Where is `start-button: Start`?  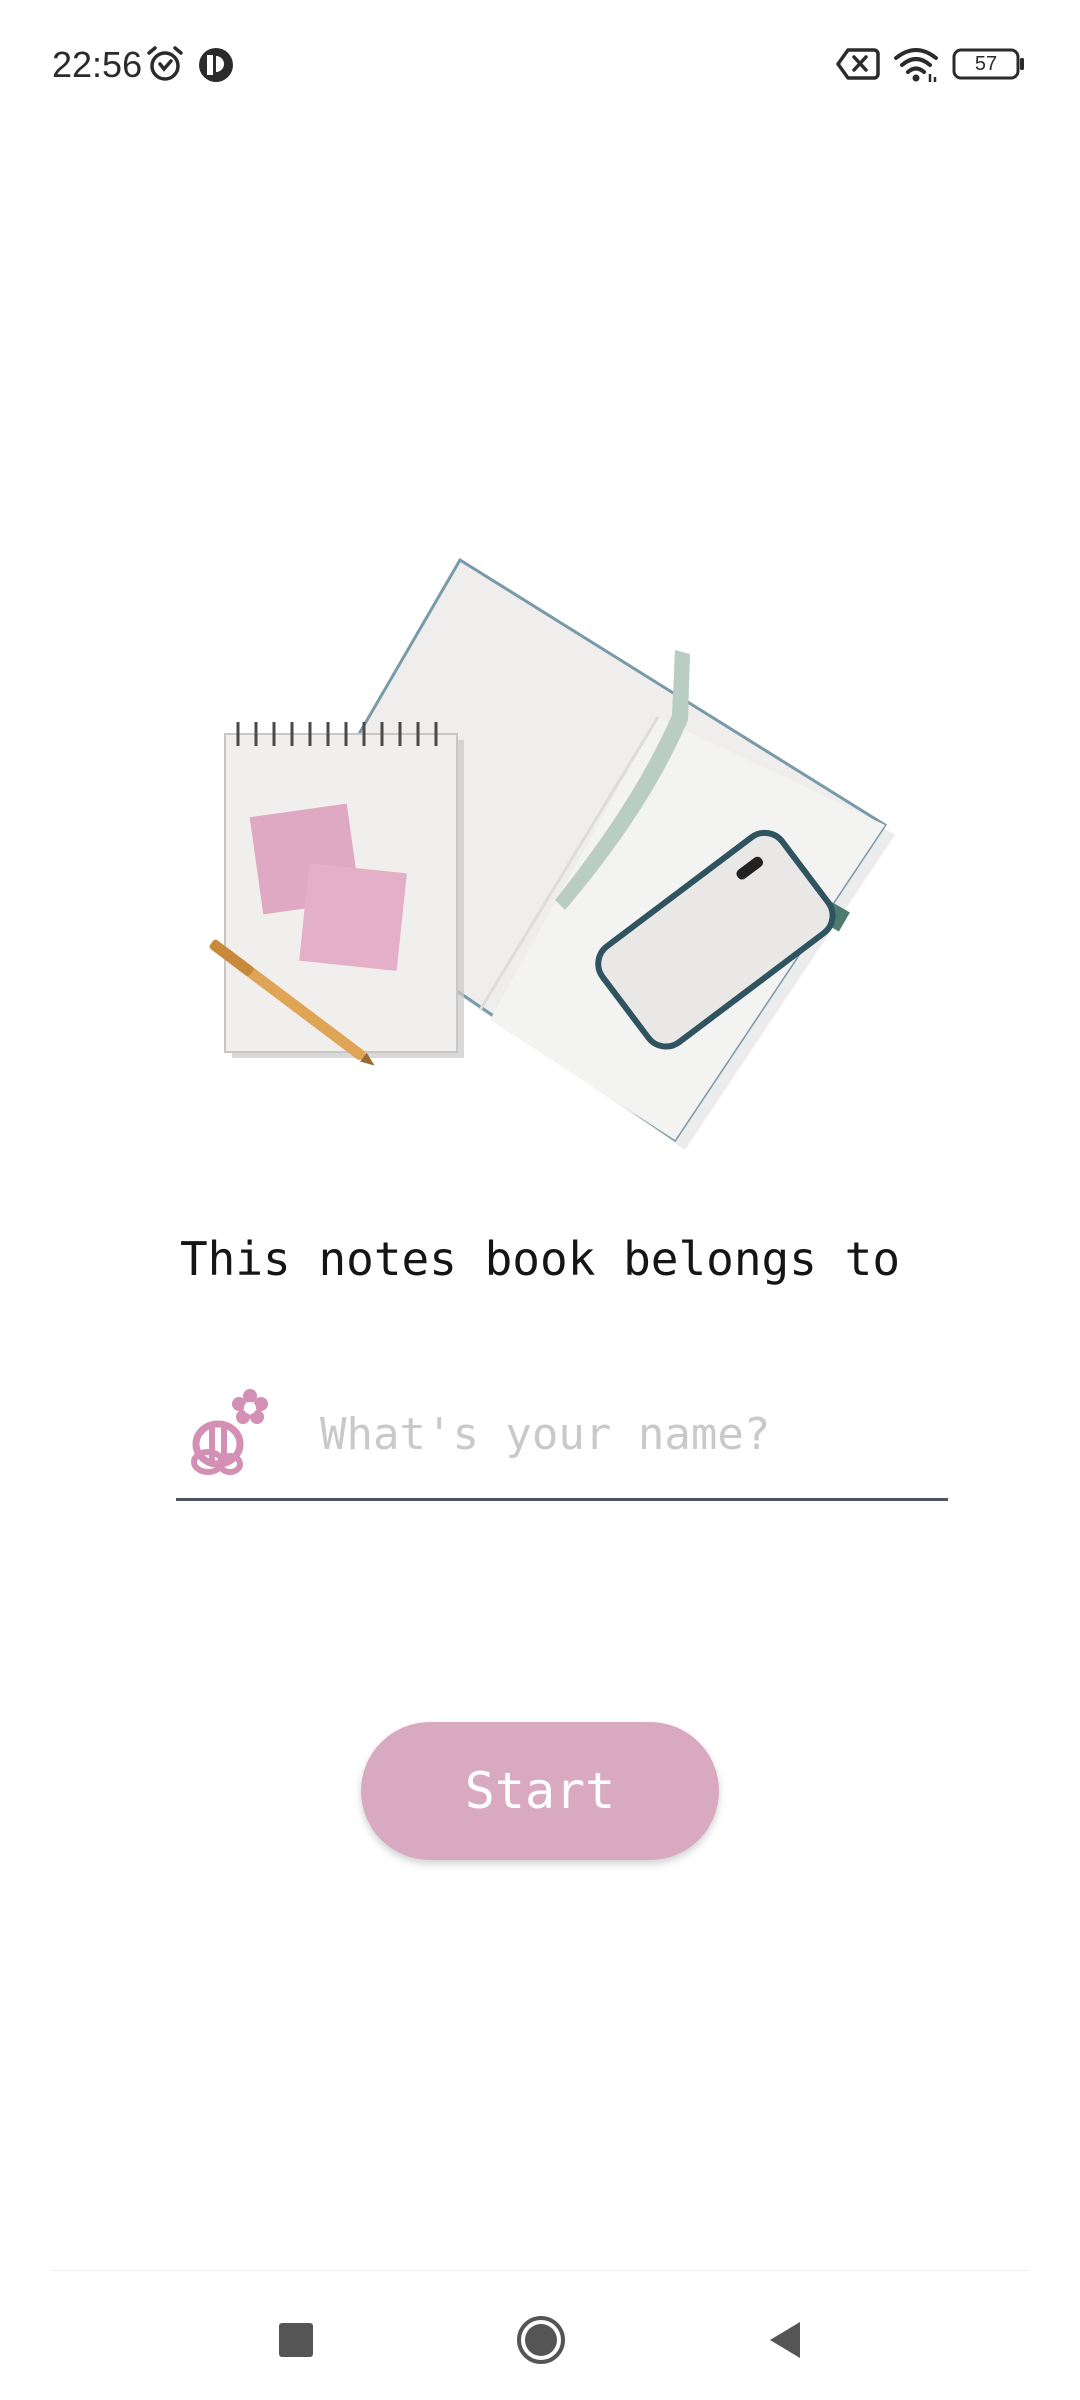
start-button: Start is located at coordinates (540, 1791).